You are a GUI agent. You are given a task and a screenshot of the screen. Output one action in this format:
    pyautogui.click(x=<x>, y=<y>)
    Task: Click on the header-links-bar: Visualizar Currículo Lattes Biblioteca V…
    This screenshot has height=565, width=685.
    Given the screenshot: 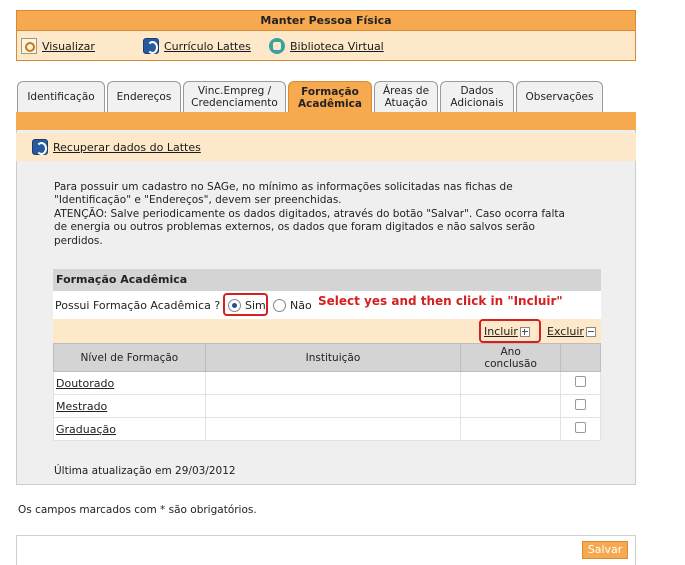 What is the action you would take?
    pyautogui.click(x=326, y=46)
    